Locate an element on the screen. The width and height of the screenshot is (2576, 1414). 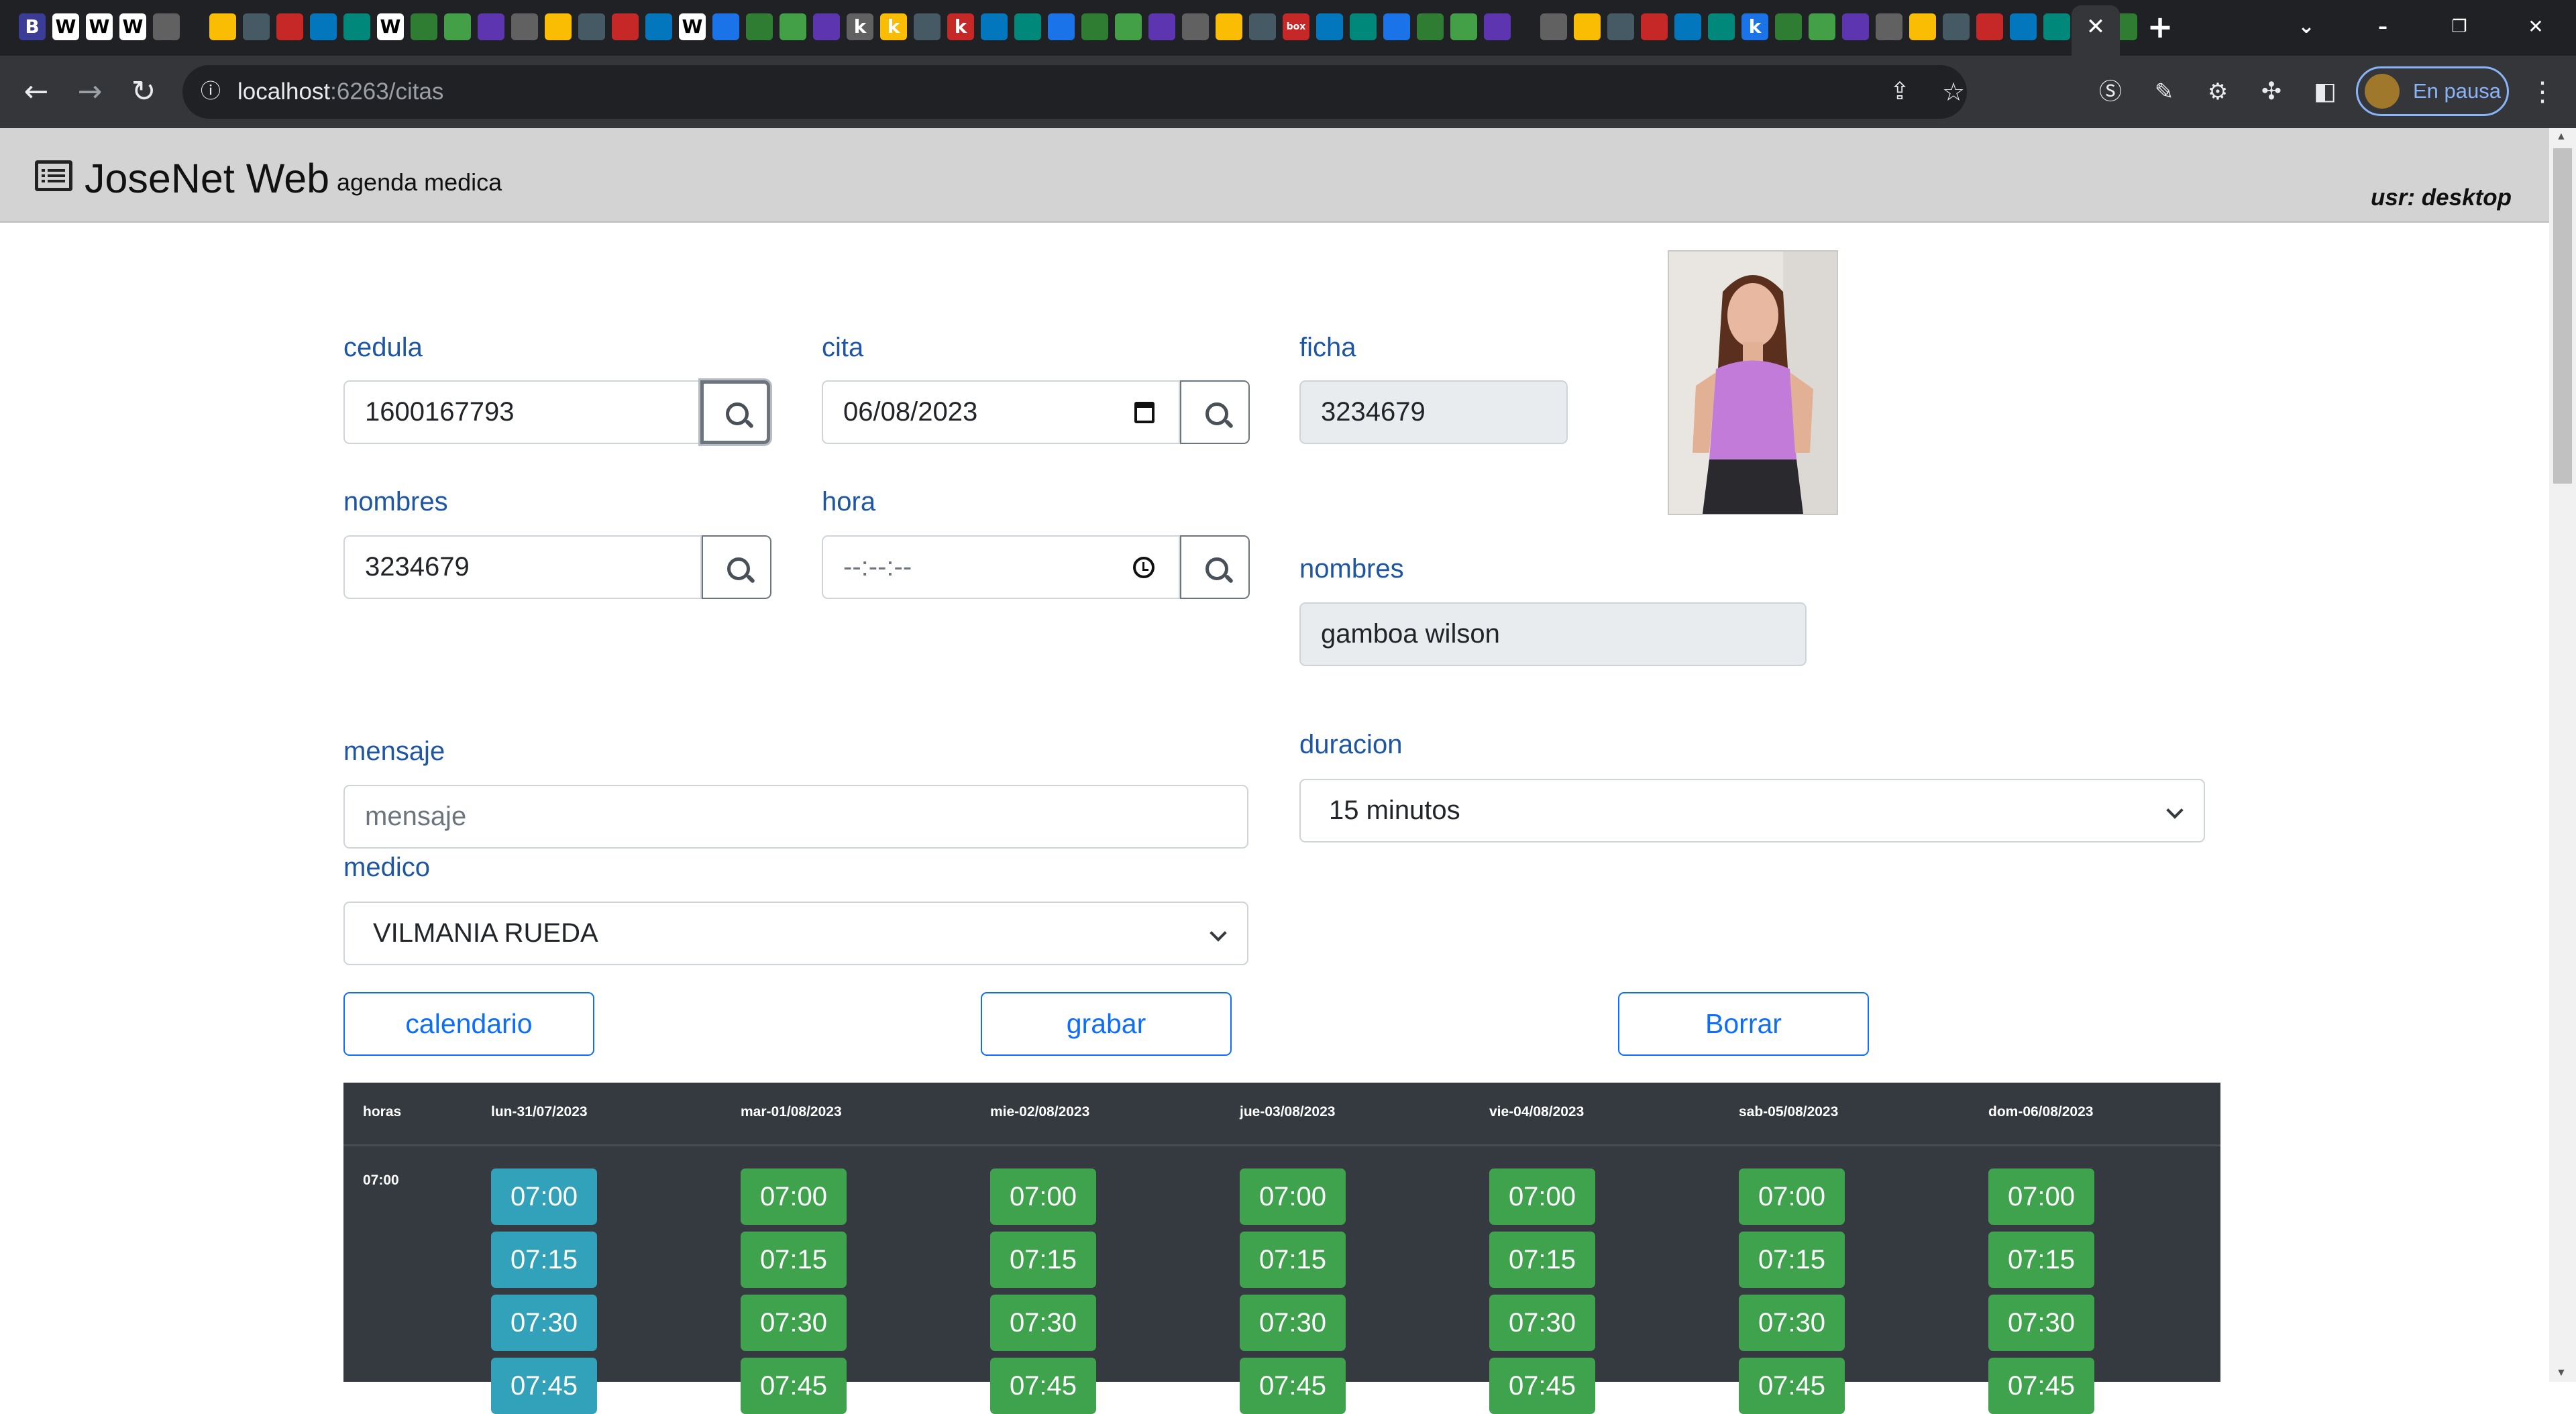
calendar-icon is located at coordinates (1144, 412).